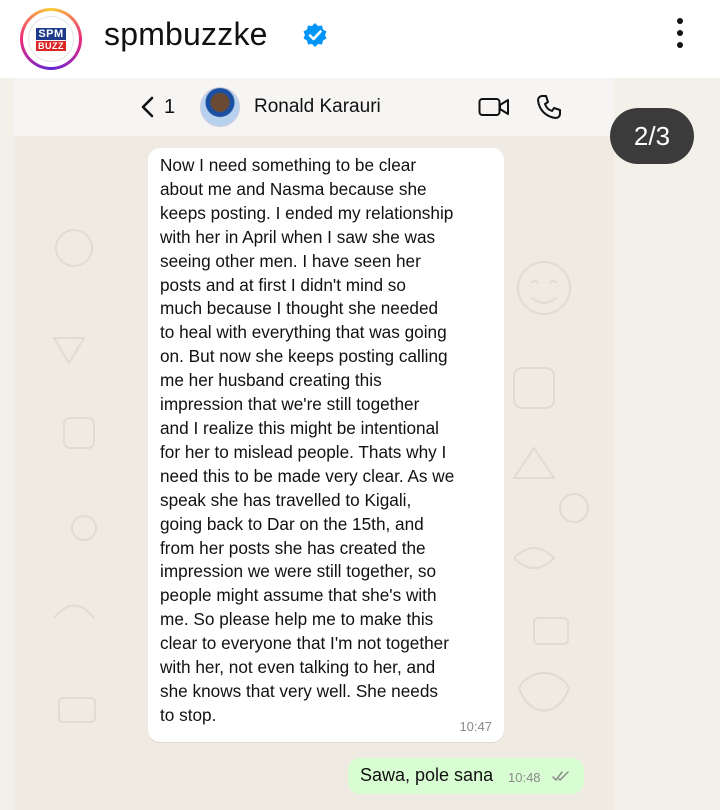 This screenshot has height=810, width=720. Describe the element at coordinates (475, 726) in the screenshot. I see `incoming-message-time: 10:47` at that location.